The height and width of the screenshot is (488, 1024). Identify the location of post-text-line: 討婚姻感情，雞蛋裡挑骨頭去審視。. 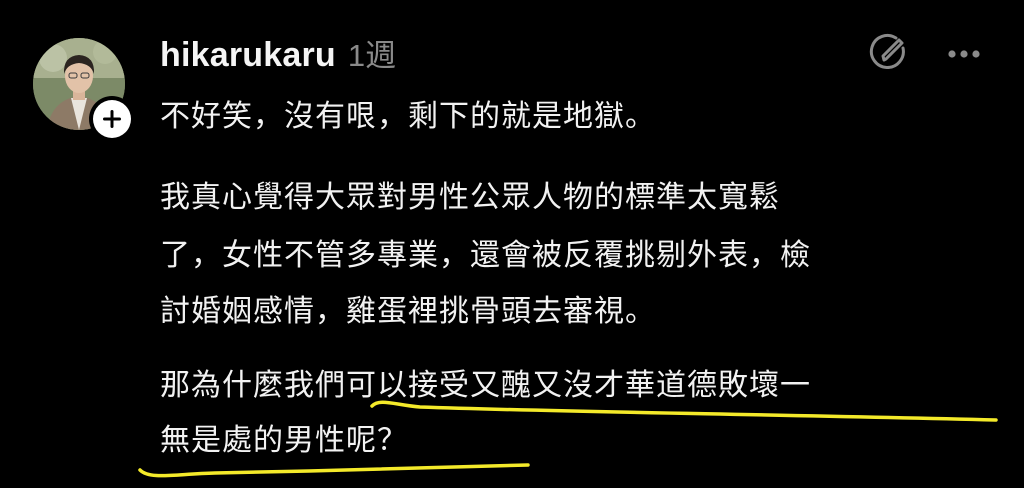
(408, 311).